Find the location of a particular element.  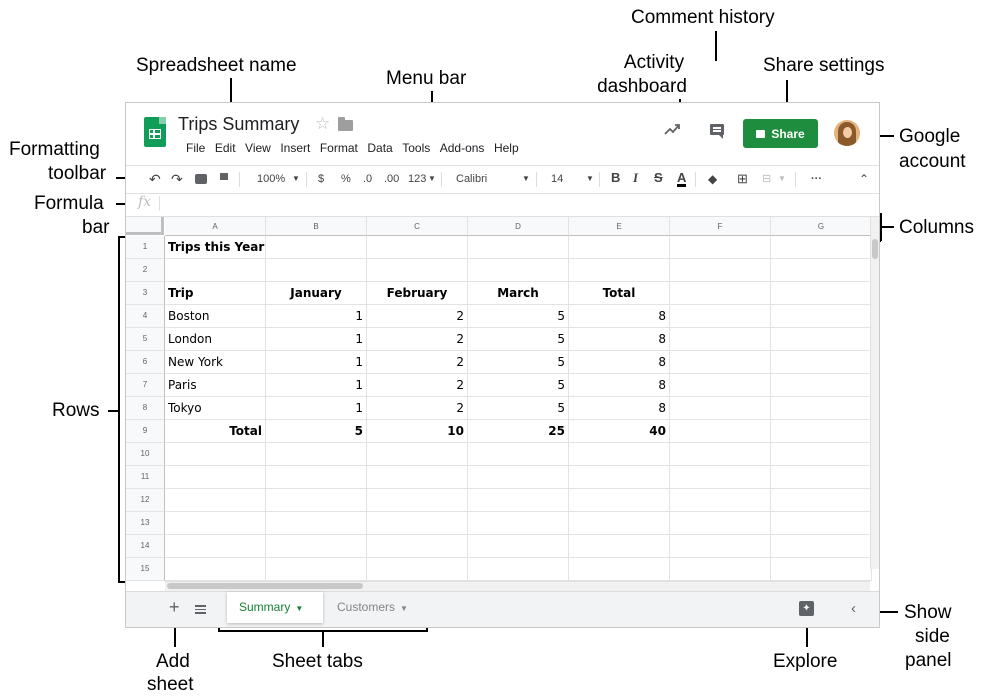

cell-f11 is located at coordinates (720, 477).